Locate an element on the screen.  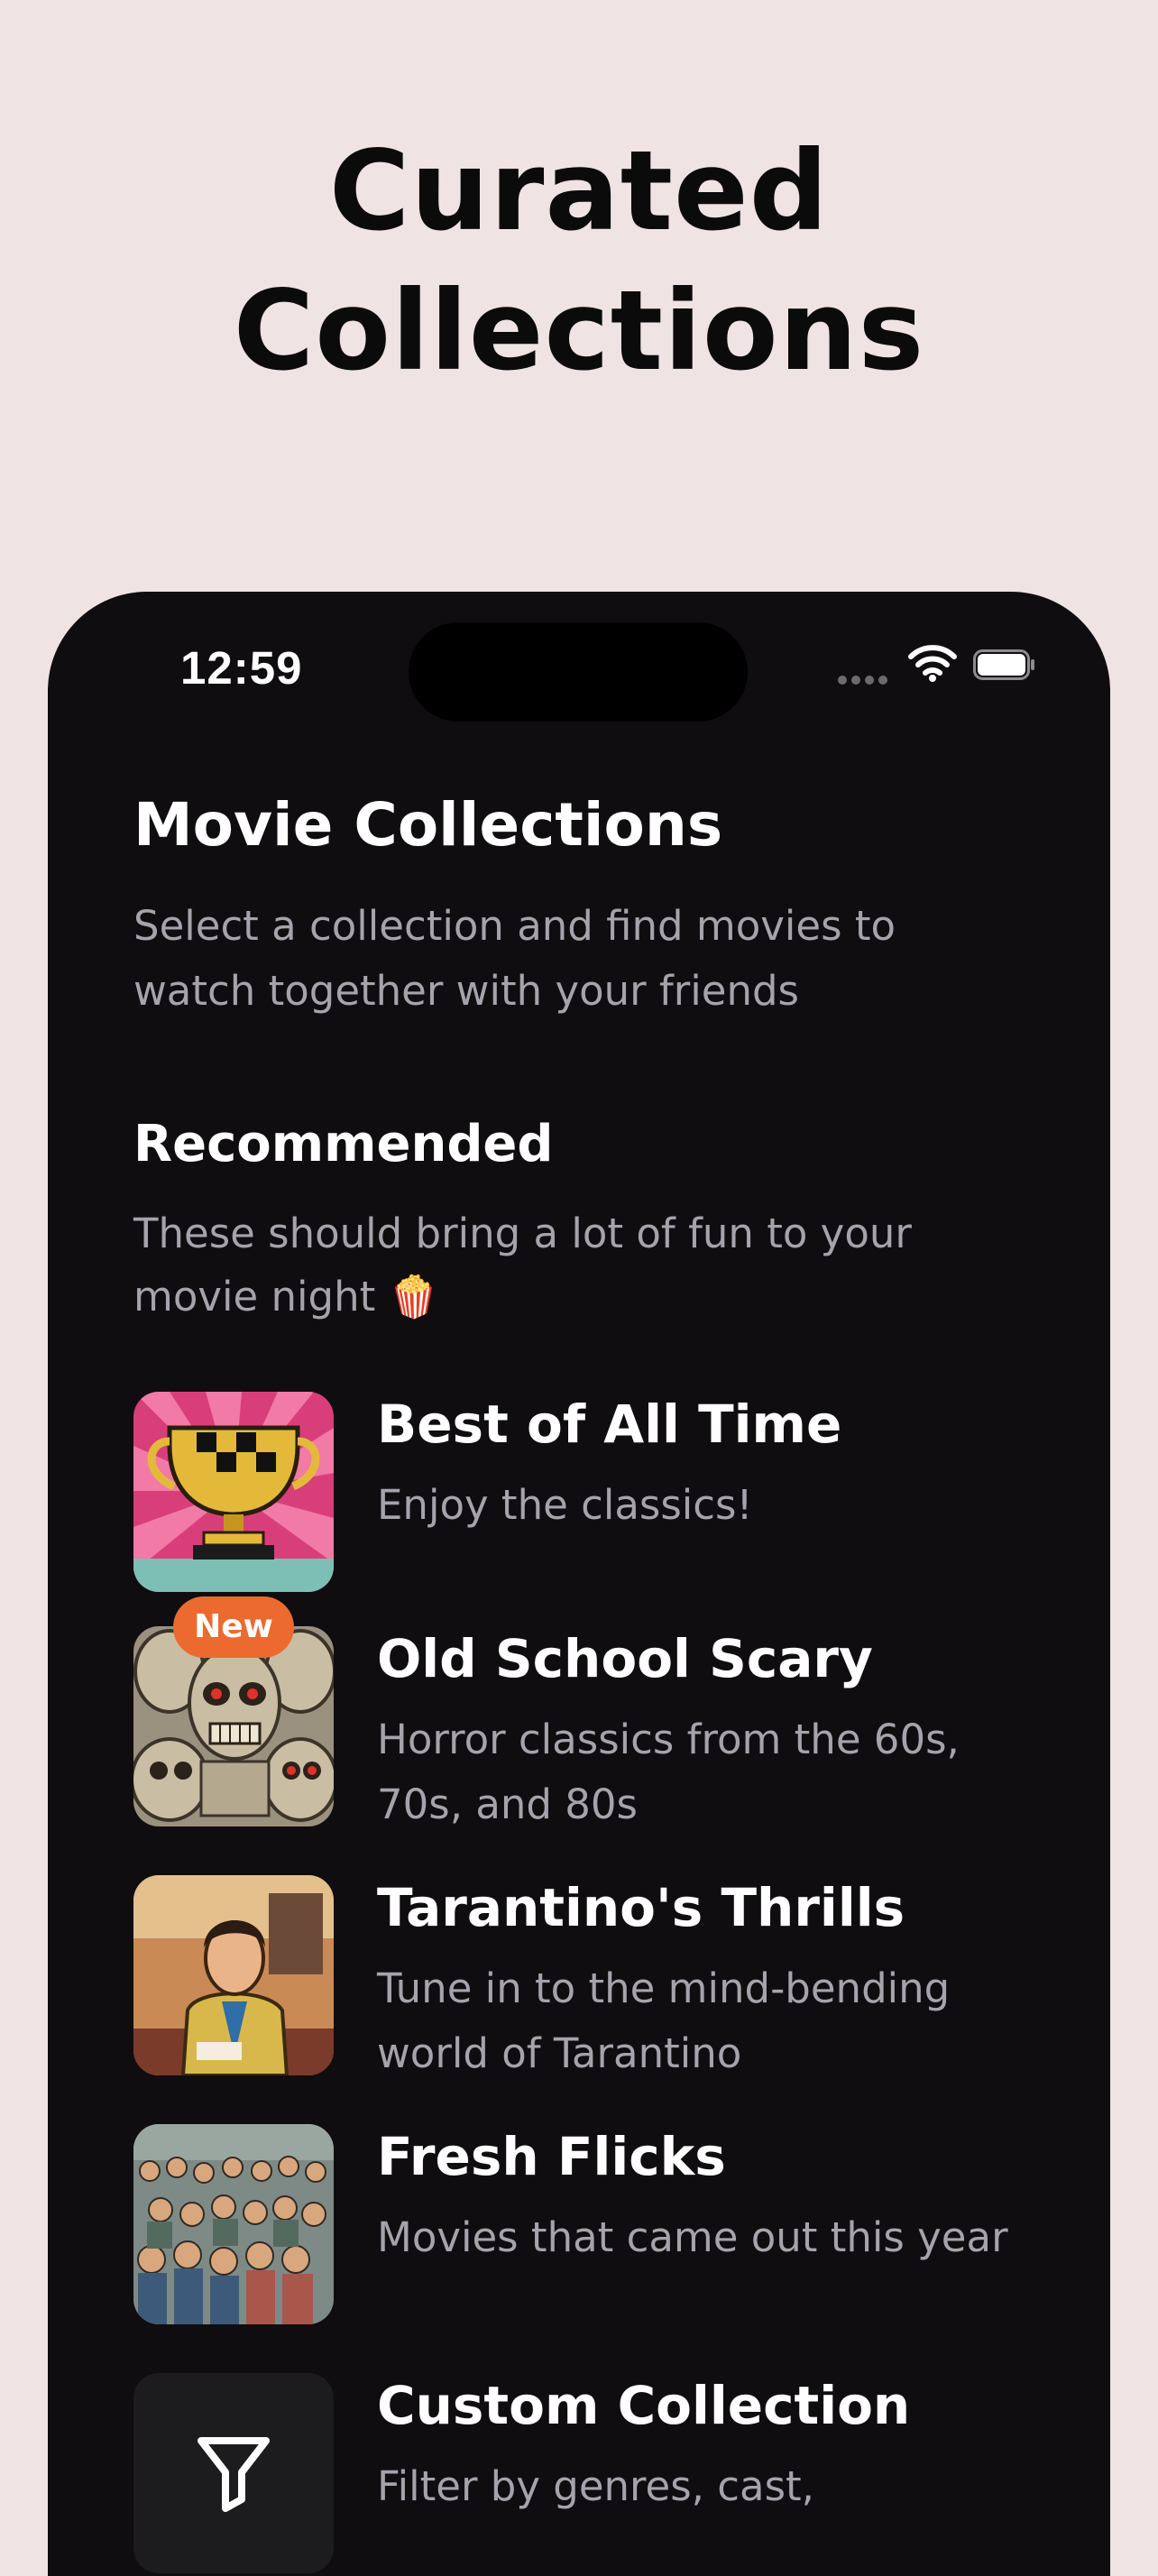
collection-description: Enjoy the classics! is located at coordinates (565, 1505).